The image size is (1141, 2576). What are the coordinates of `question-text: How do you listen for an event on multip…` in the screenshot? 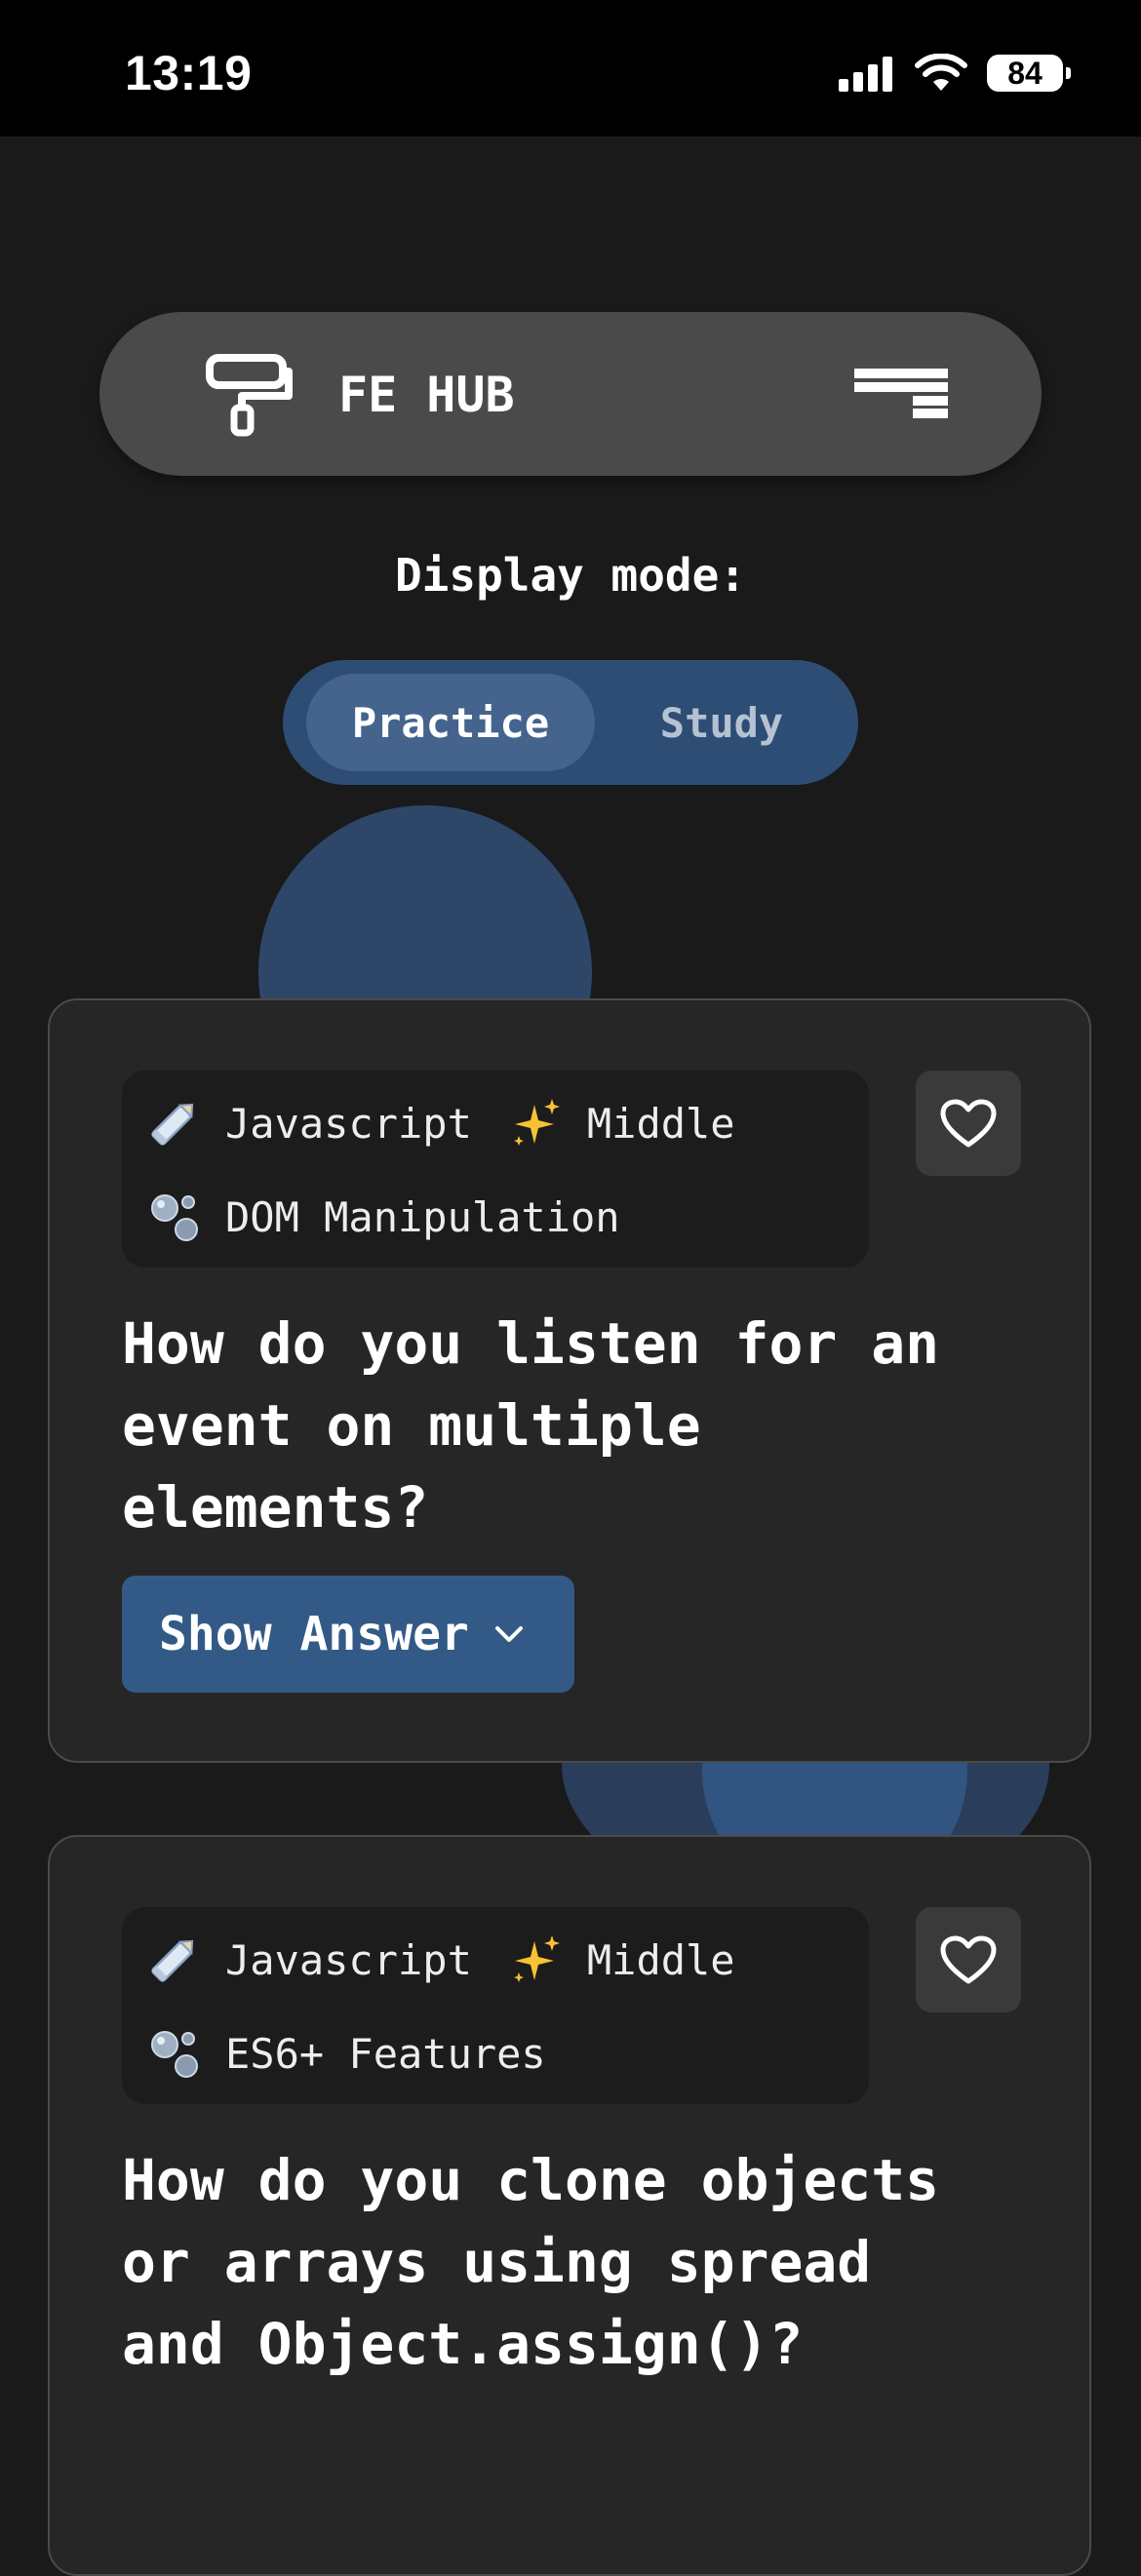 It's located at (531, 1425).